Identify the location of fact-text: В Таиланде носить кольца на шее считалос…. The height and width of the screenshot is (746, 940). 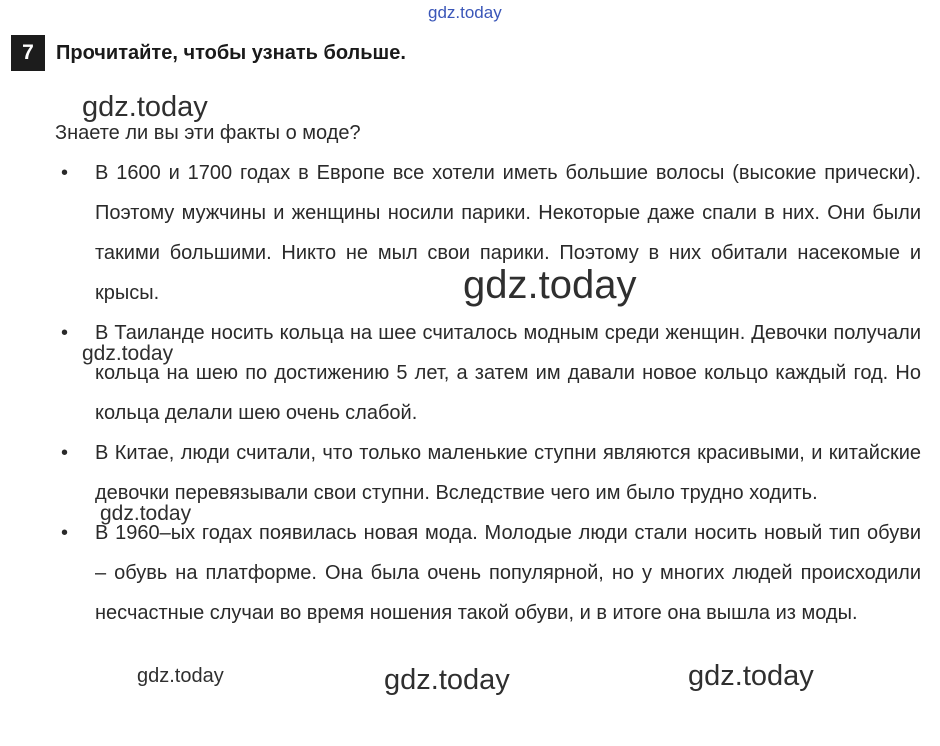
(508, 373).